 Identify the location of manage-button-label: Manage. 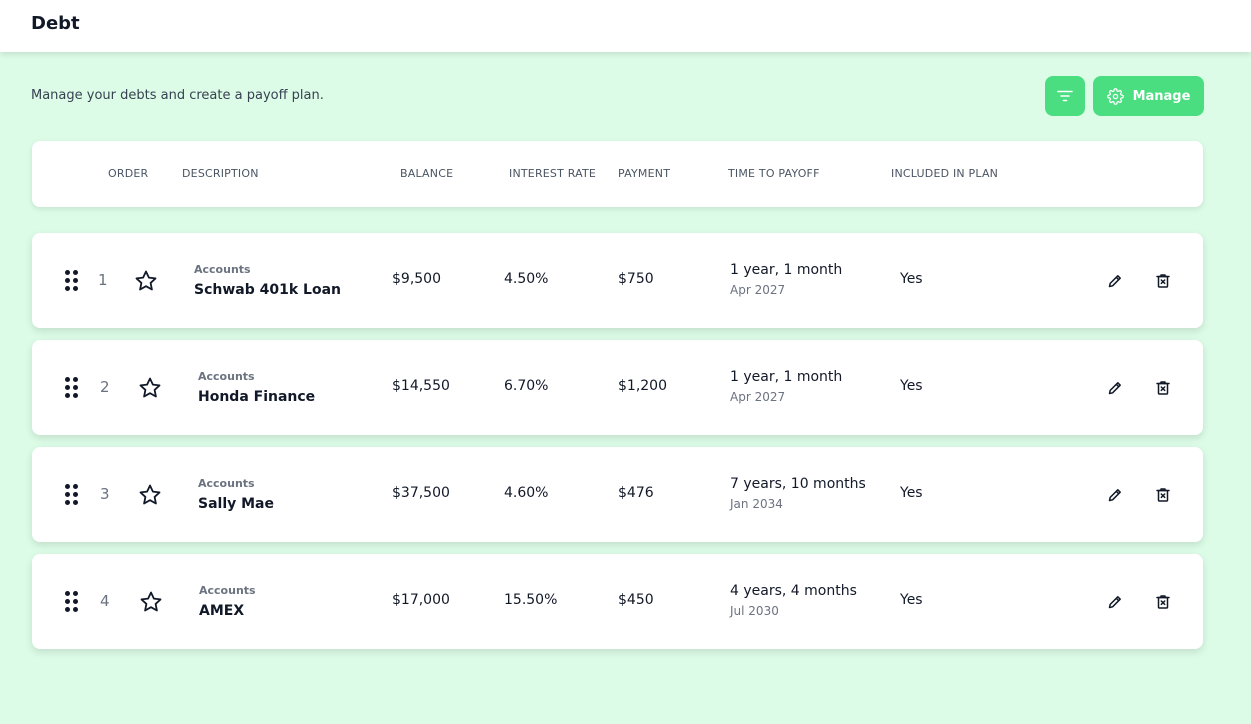
(1161, 96).